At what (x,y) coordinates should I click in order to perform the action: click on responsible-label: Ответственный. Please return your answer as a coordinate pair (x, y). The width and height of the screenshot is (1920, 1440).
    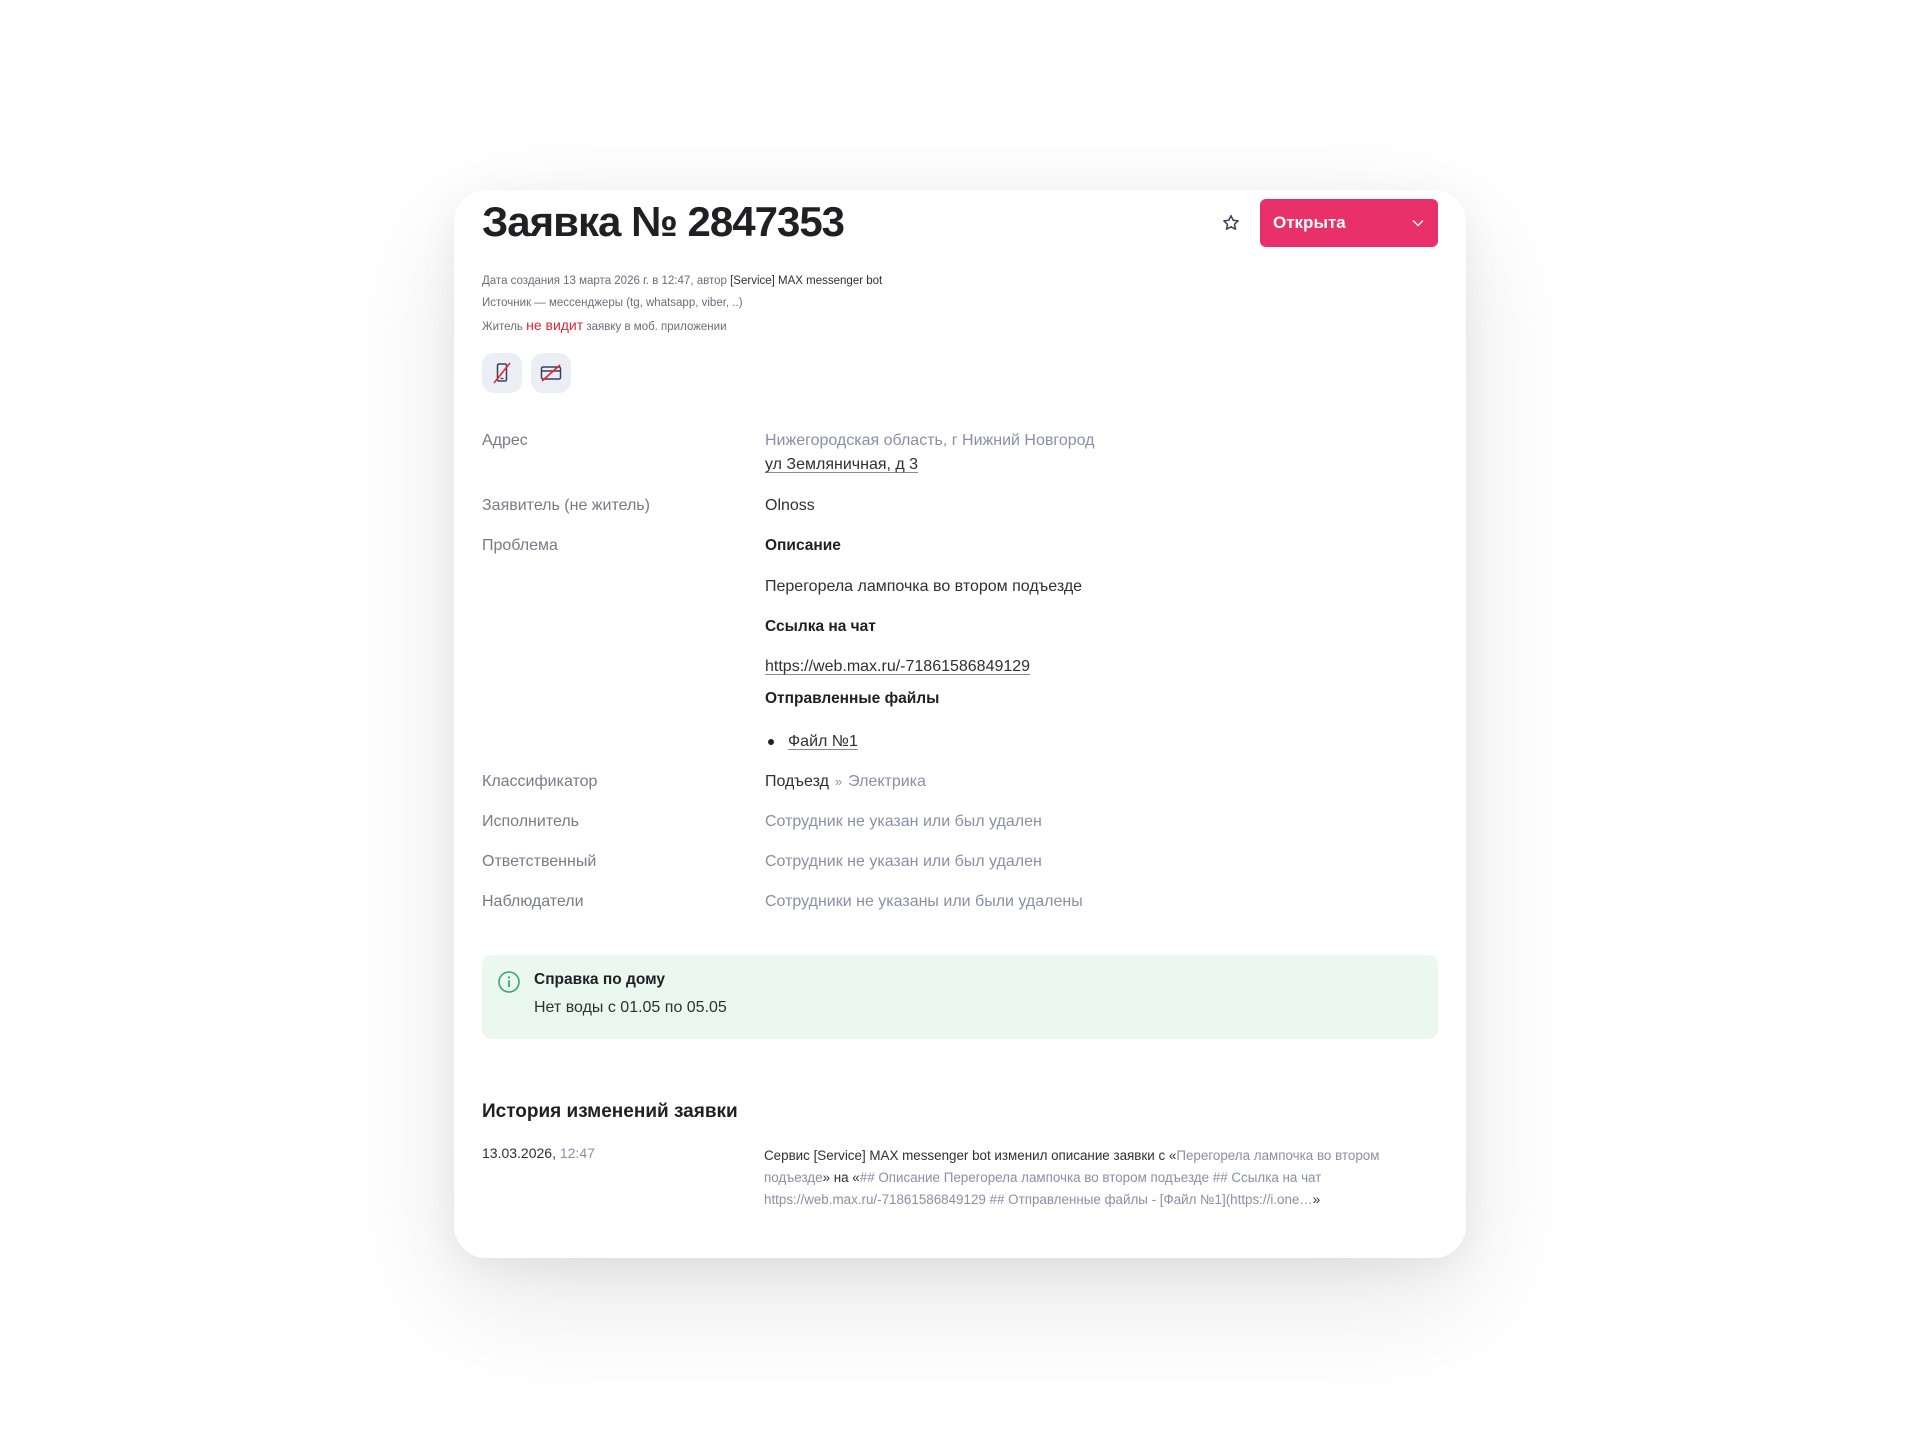
    Looking at the image, I should click on (539, 861).